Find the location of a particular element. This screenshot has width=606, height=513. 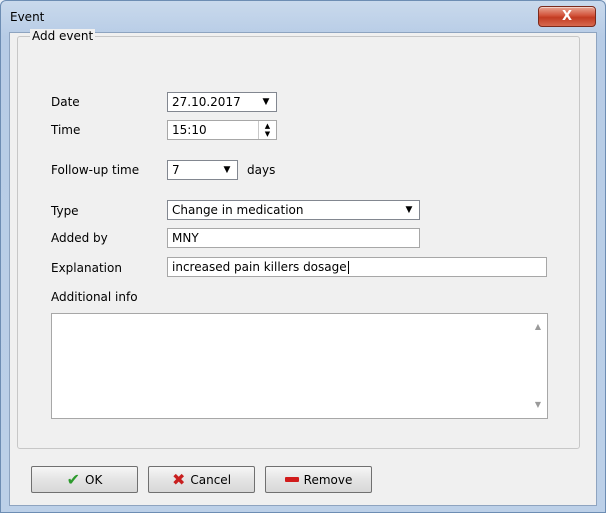

spin-arrows-icon: ▲ ▼ is located at coordinates (267, 130).